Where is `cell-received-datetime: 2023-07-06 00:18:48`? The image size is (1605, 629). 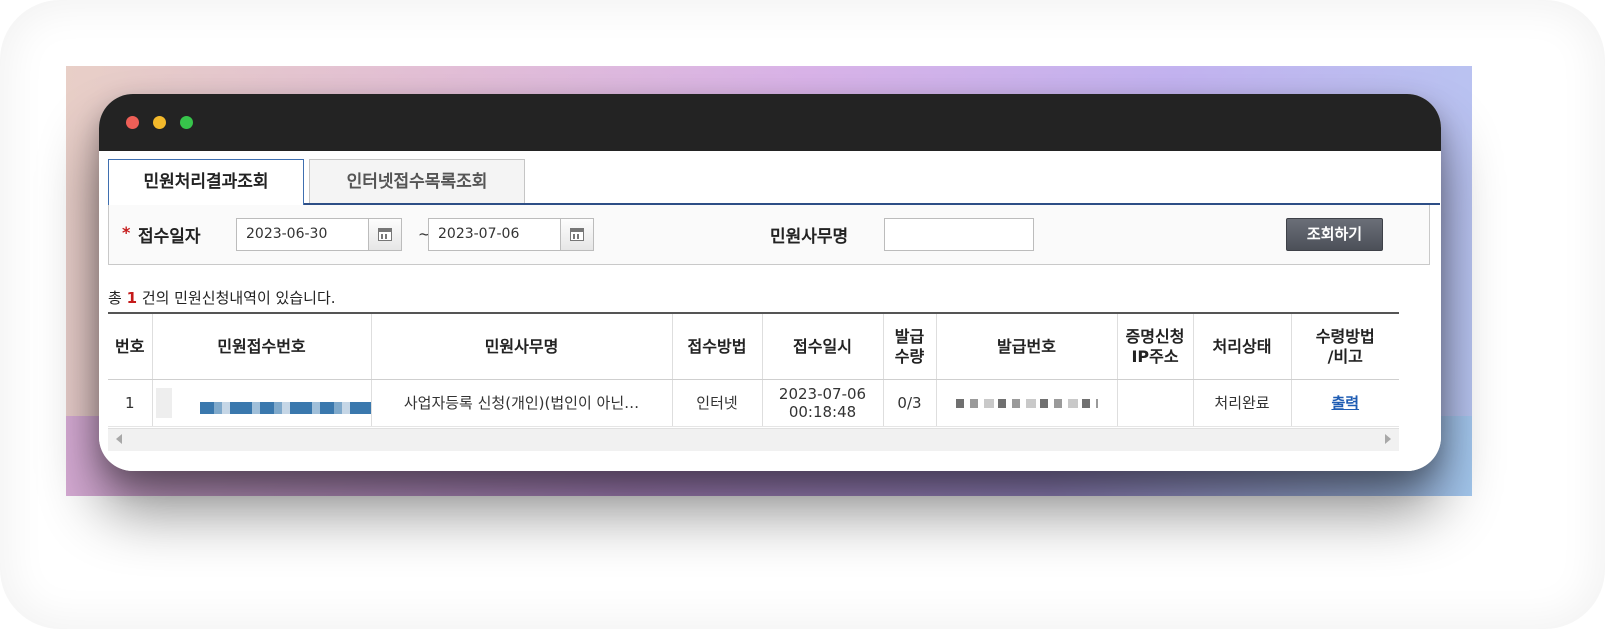
cell-received-datetime: 2023-07-06 00:18:48 is located at coordinates (822, 403).